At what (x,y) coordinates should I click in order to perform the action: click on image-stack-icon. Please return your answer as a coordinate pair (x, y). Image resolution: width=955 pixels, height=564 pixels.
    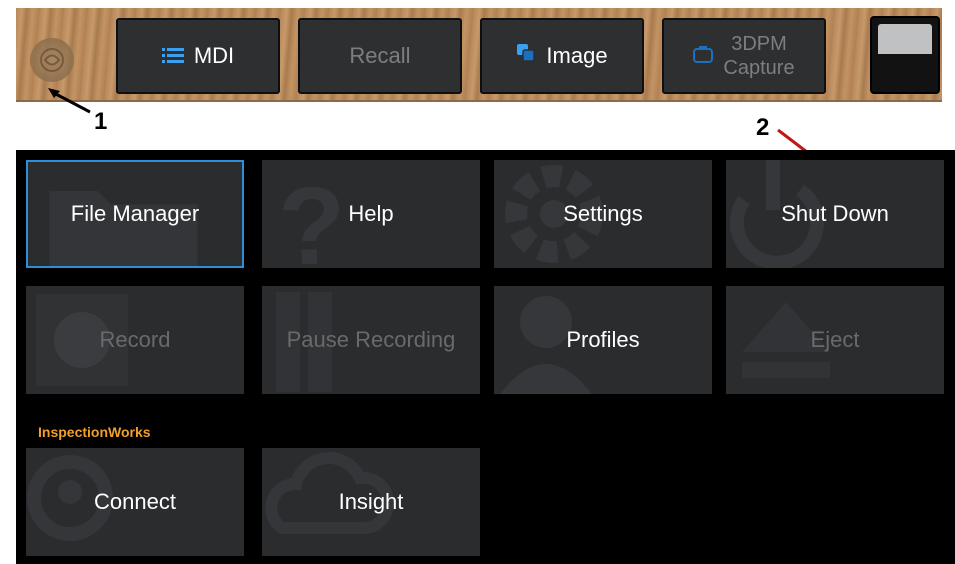
    Looking at the image, I should click on (526, 56).